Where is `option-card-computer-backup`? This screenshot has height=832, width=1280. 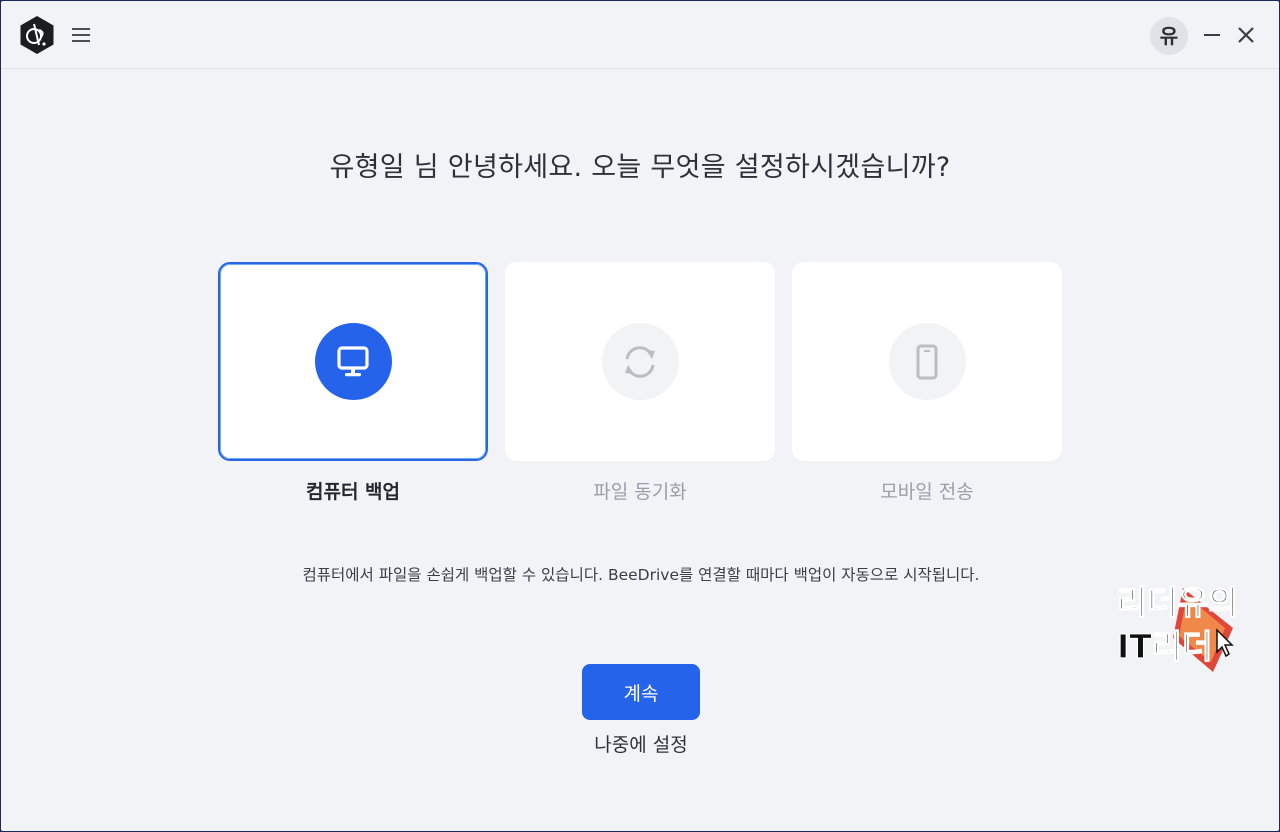
option-card-computer-backup is located at coordinates (353, 361).